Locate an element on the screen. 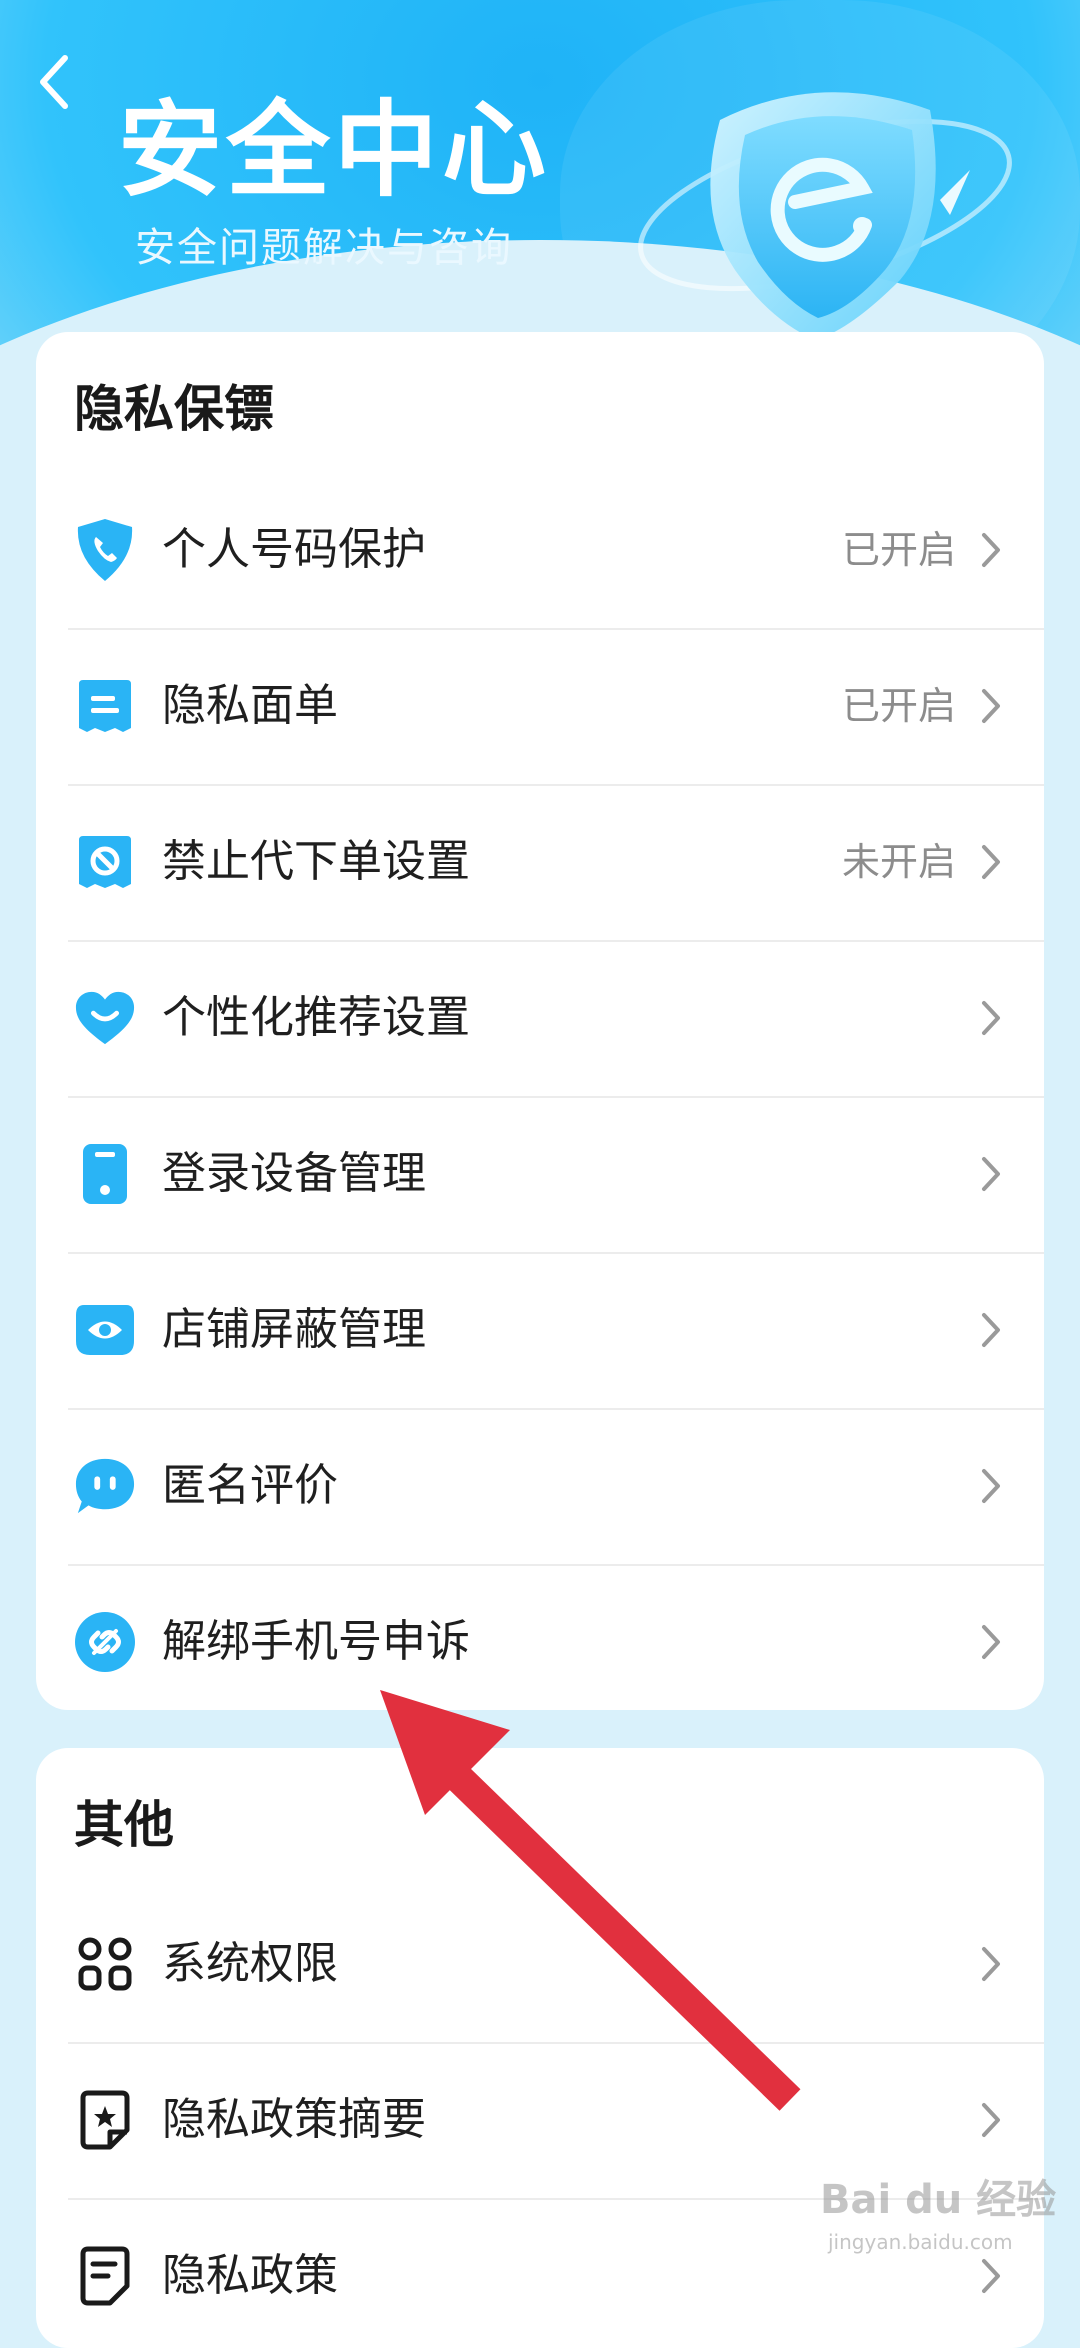 This screenshot has height=2348, width=1080. row-label: 禁止代下单设置 is located at coordinates (316, 861).